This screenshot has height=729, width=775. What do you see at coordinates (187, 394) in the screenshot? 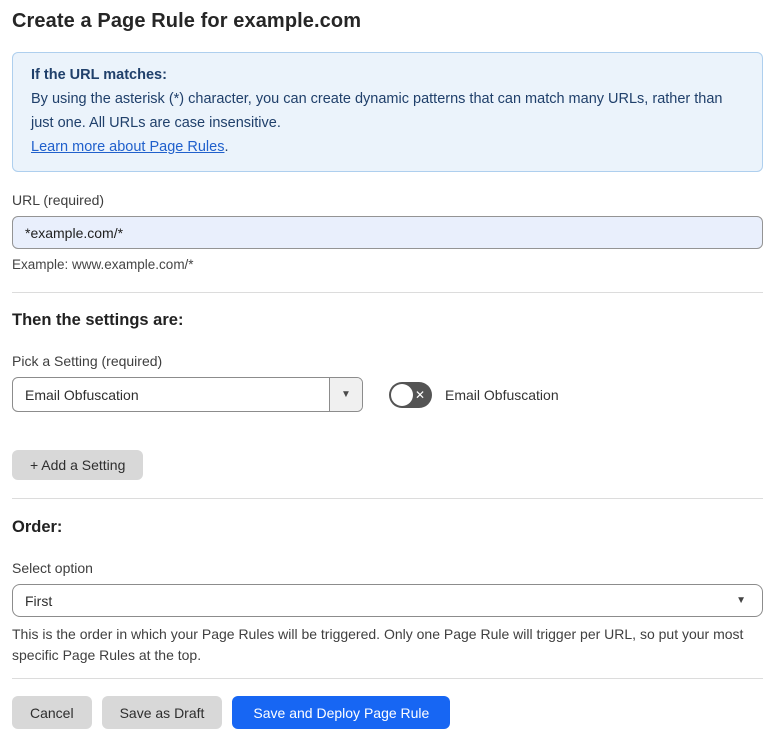
I see `setting-picker-select: Email Obfuscation ▼` at bounding box center [187, 394].